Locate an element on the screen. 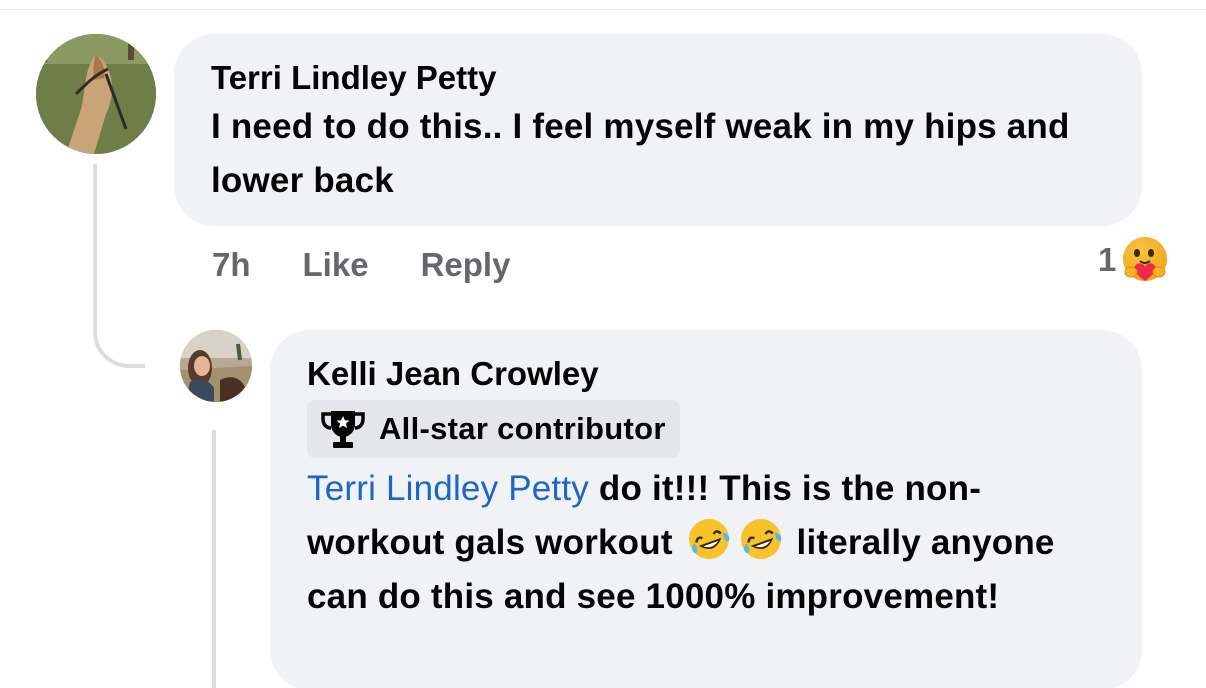 This screenshot has width=1206, height=688. like-button: Like is located at coordinates (336, 265).